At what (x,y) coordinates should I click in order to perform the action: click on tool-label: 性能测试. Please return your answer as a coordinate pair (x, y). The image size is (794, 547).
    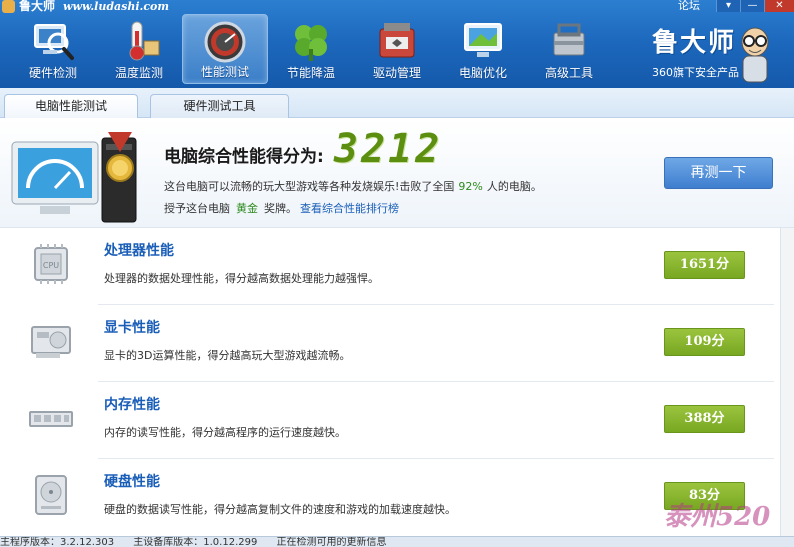
    Looking at the image, I should click on (224, 72).